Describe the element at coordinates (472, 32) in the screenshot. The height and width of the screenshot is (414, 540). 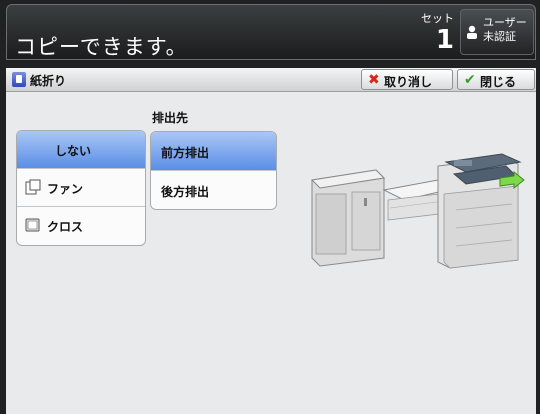
I see `user-icon` at that location.